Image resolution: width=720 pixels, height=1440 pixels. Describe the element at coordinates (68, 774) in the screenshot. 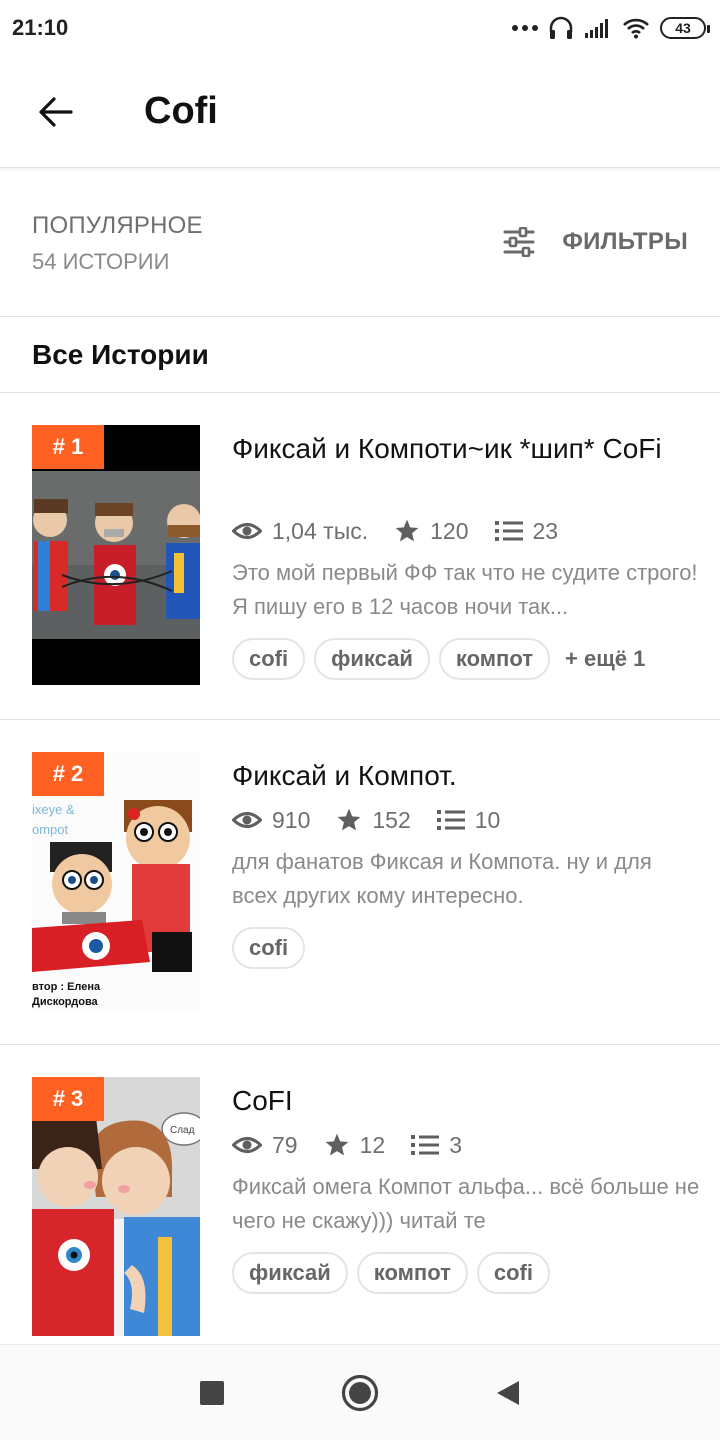

I see `rank-badge: # 2` at that location.